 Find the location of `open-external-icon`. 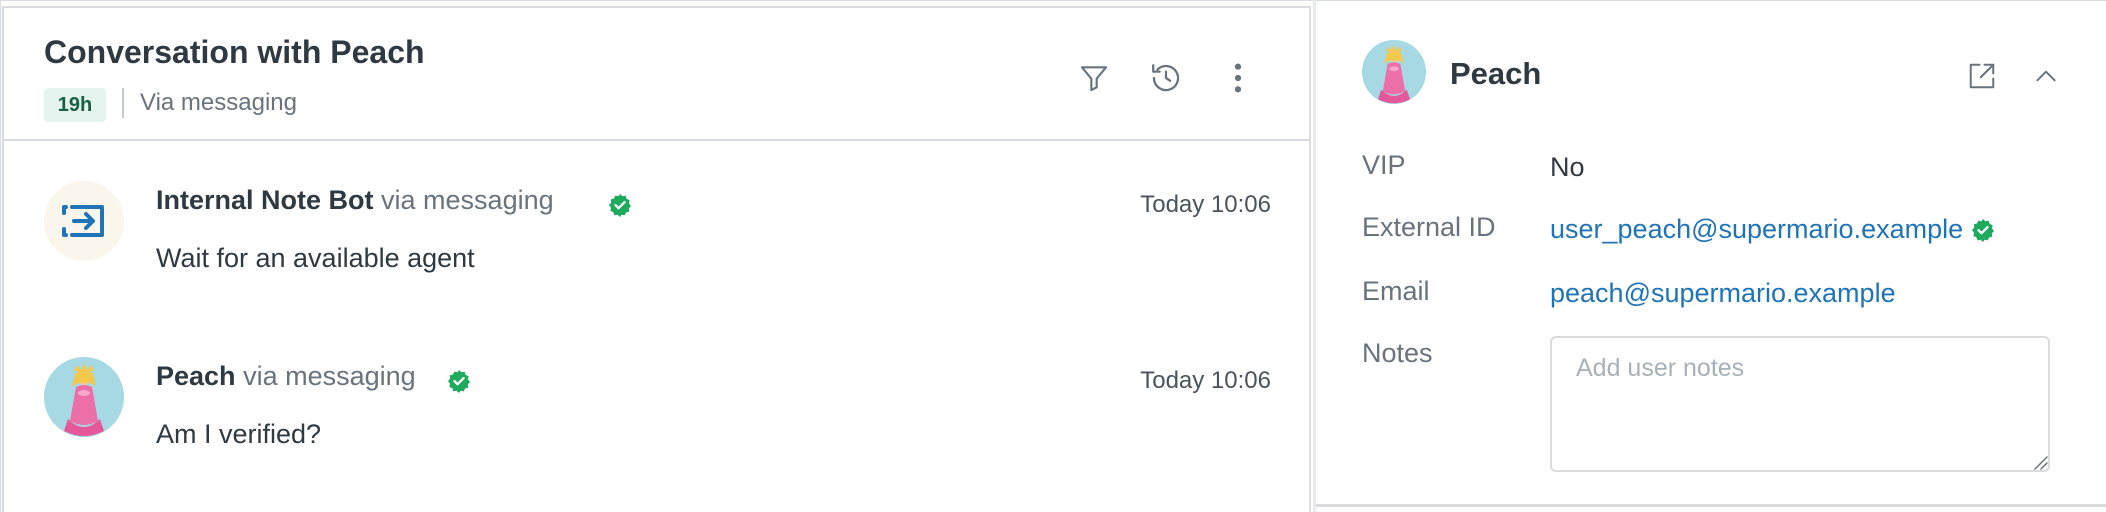

open-external-icon is located at coordinates (1982, 76).